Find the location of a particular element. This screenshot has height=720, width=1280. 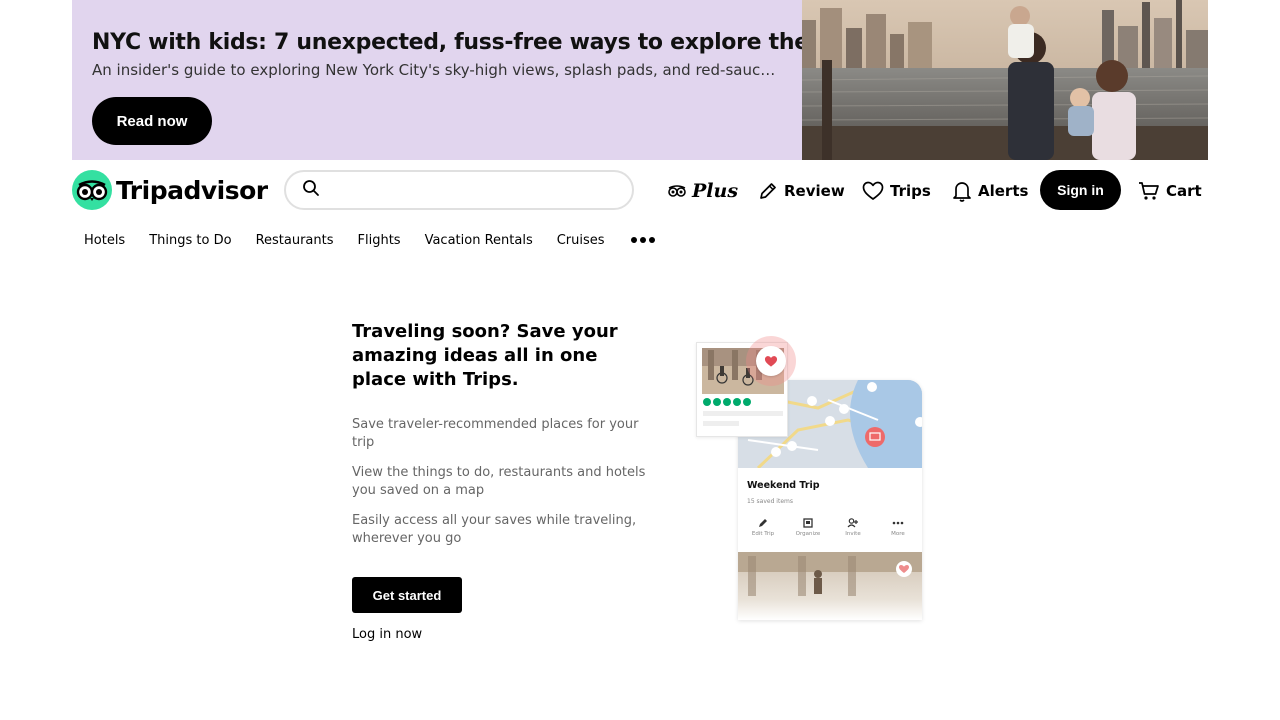

review-link: Review is located at coordinates (801, 191).